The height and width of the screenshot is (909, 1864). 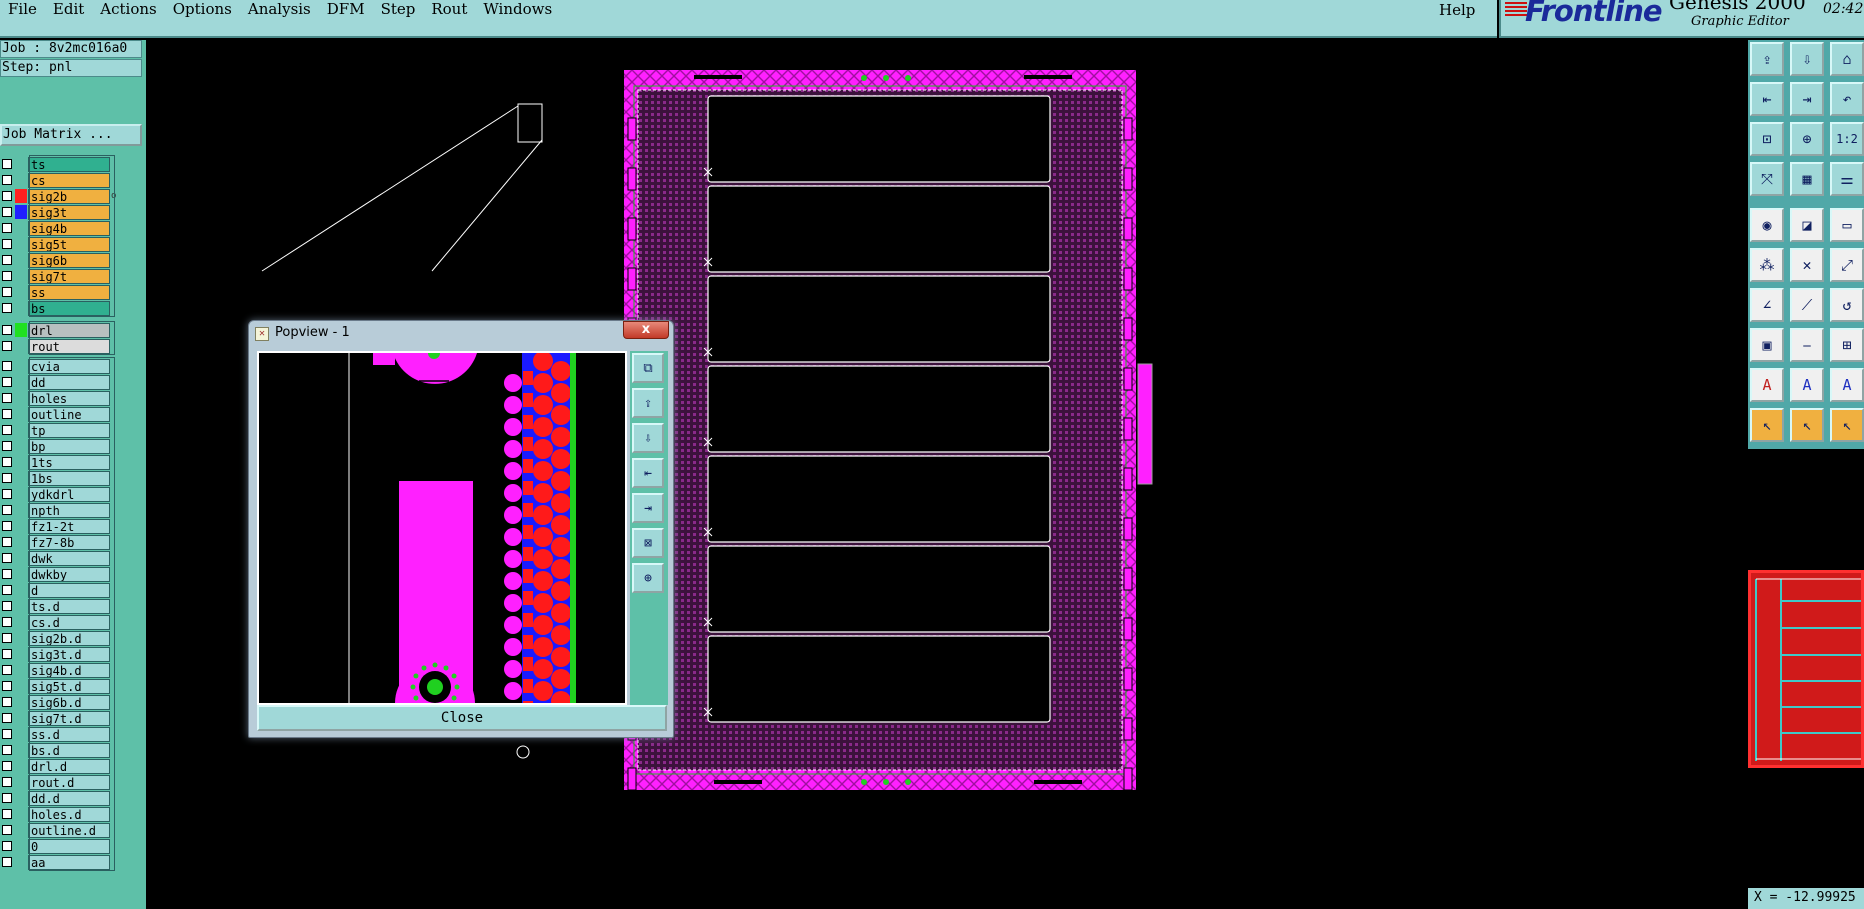 I want to click on layer-row: aa, so click(x=73, y=862).